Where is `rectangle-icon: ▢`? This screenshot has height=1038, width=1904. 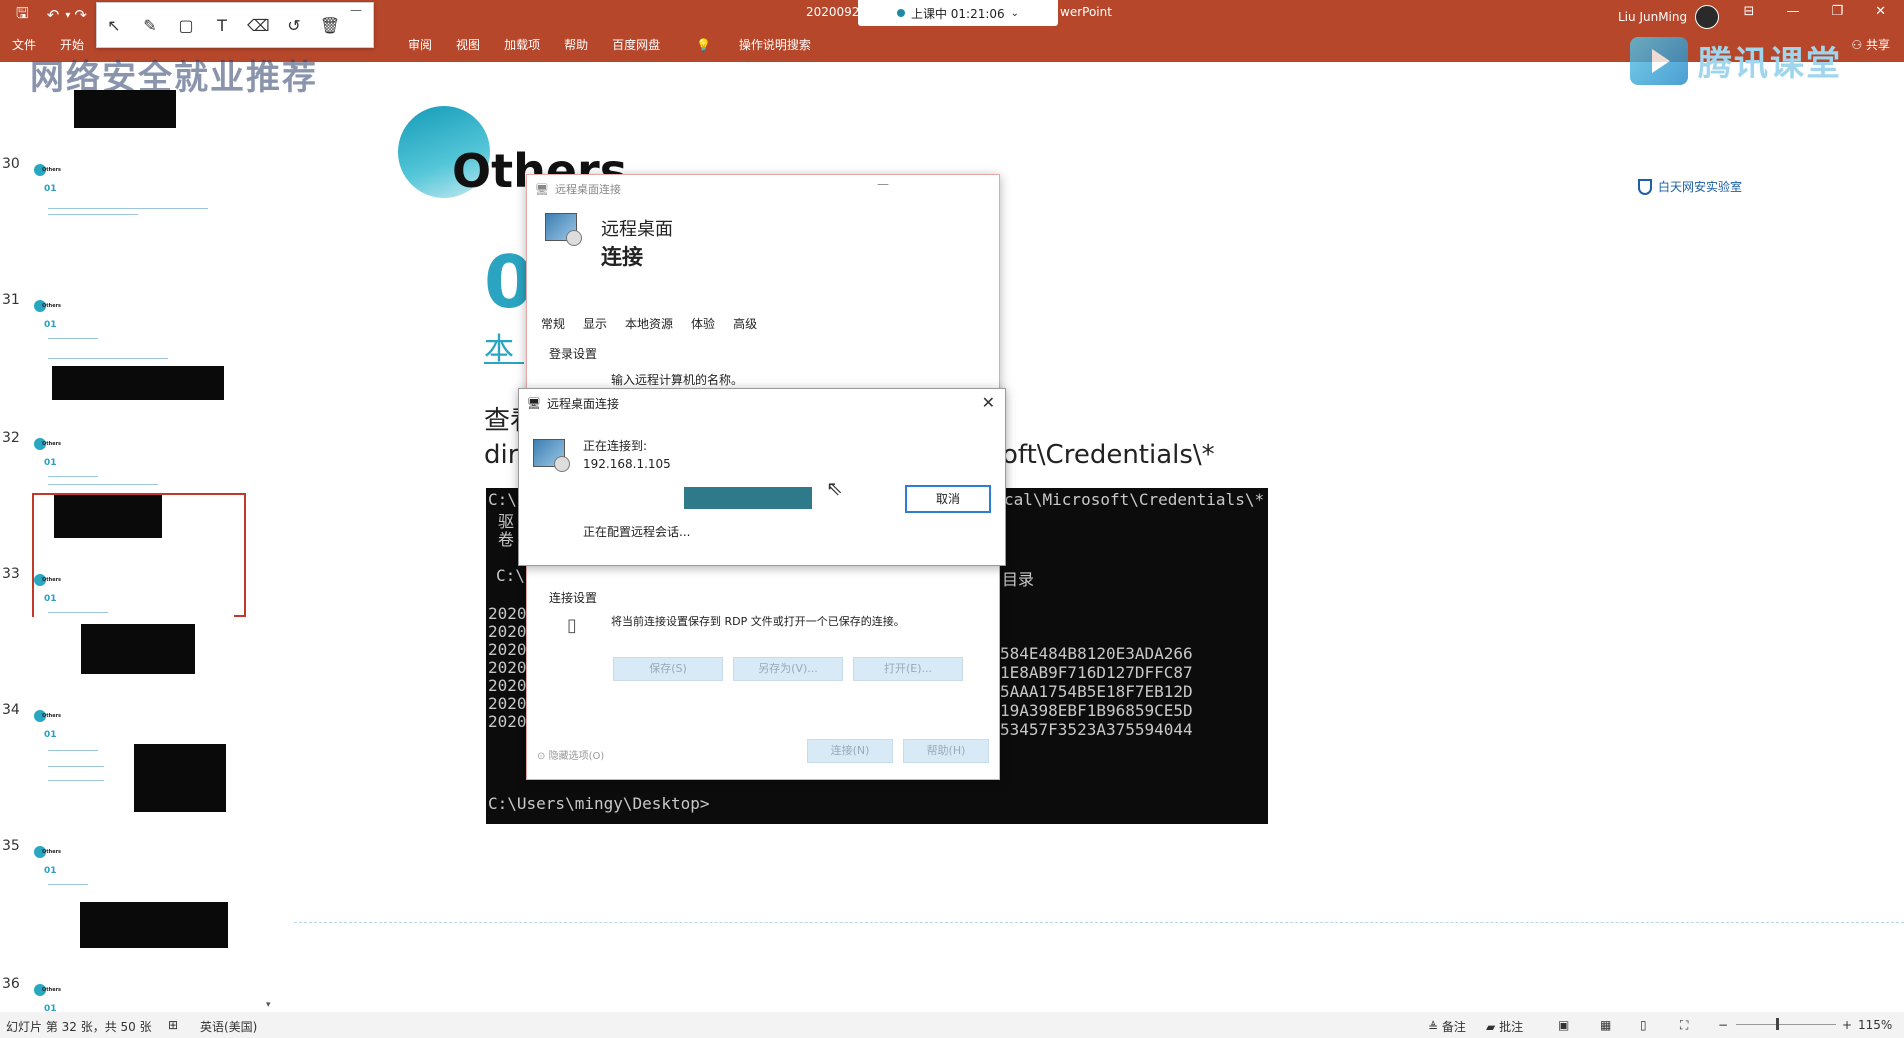 rectangle-icon: ▢ is located at coordinates (186, 25).